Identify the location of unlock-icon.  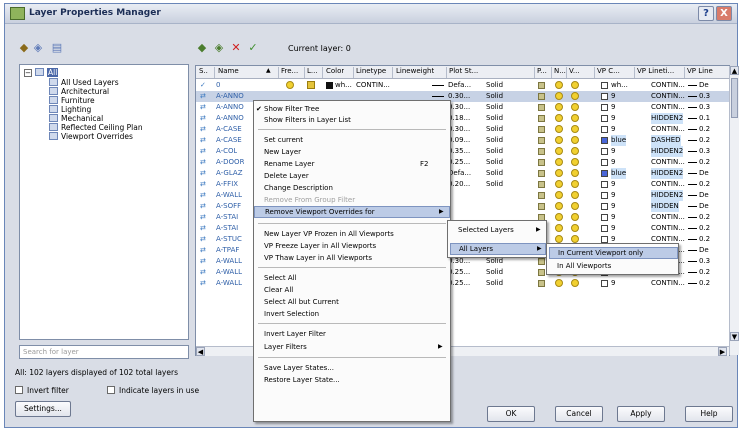
(311, 85).